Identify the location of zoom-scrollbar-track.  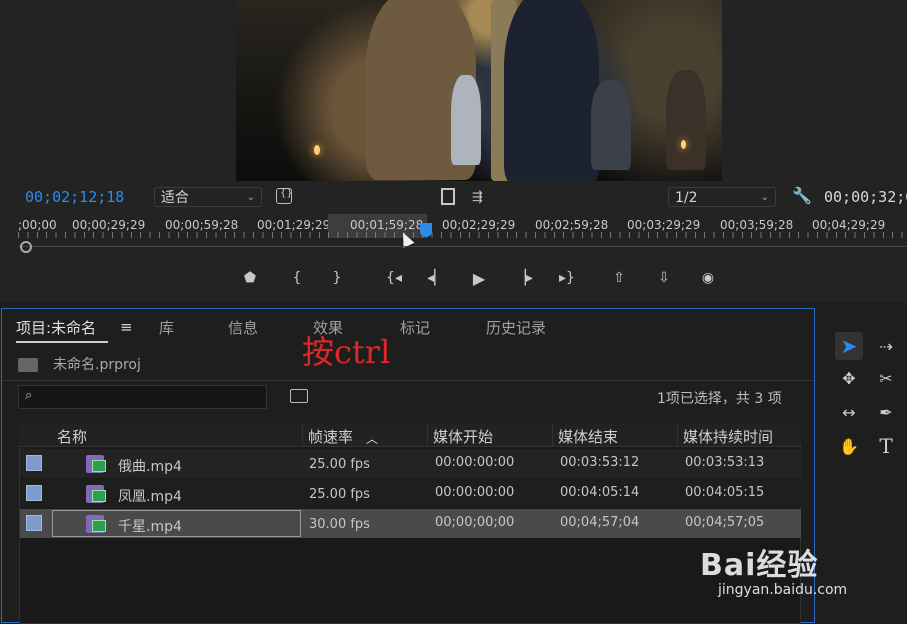
(462, 246).